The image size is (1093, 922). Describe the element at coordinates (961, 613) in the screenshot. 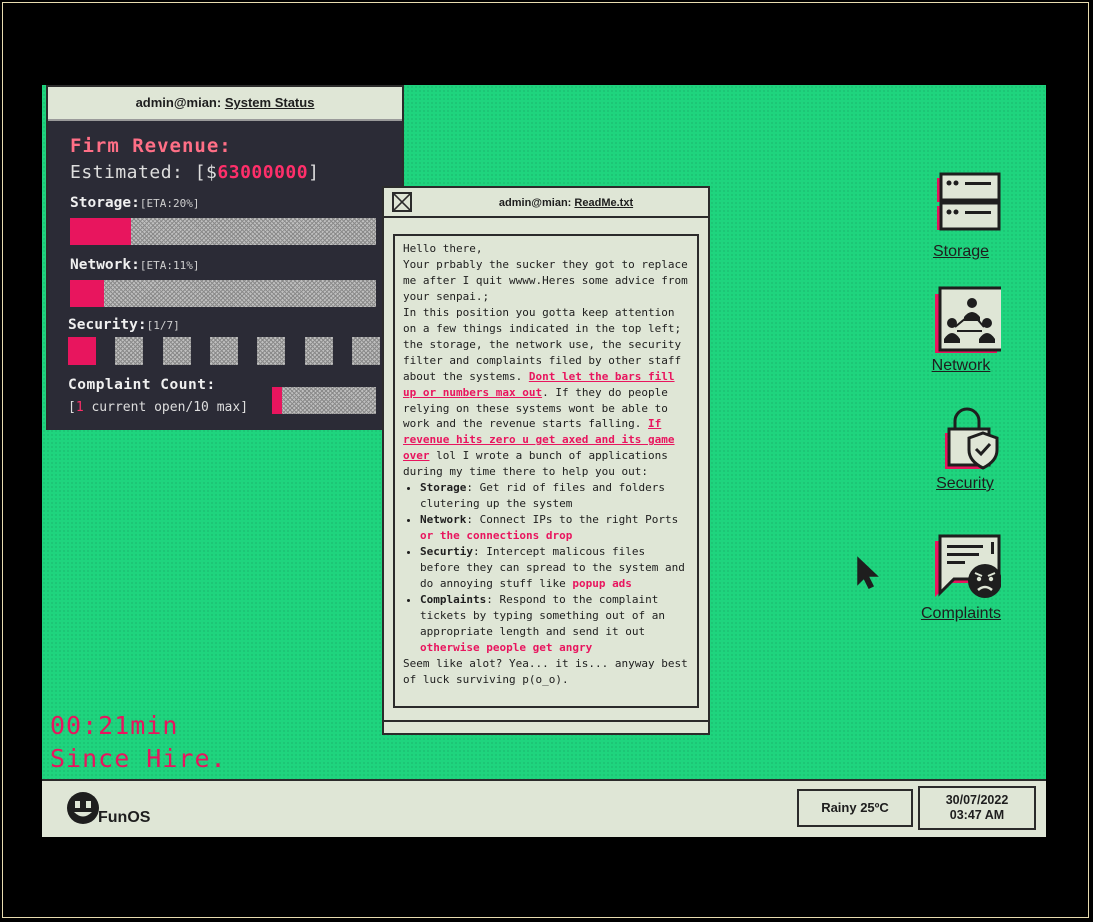

I see `desktop-icon-label: Complaints` at that location.